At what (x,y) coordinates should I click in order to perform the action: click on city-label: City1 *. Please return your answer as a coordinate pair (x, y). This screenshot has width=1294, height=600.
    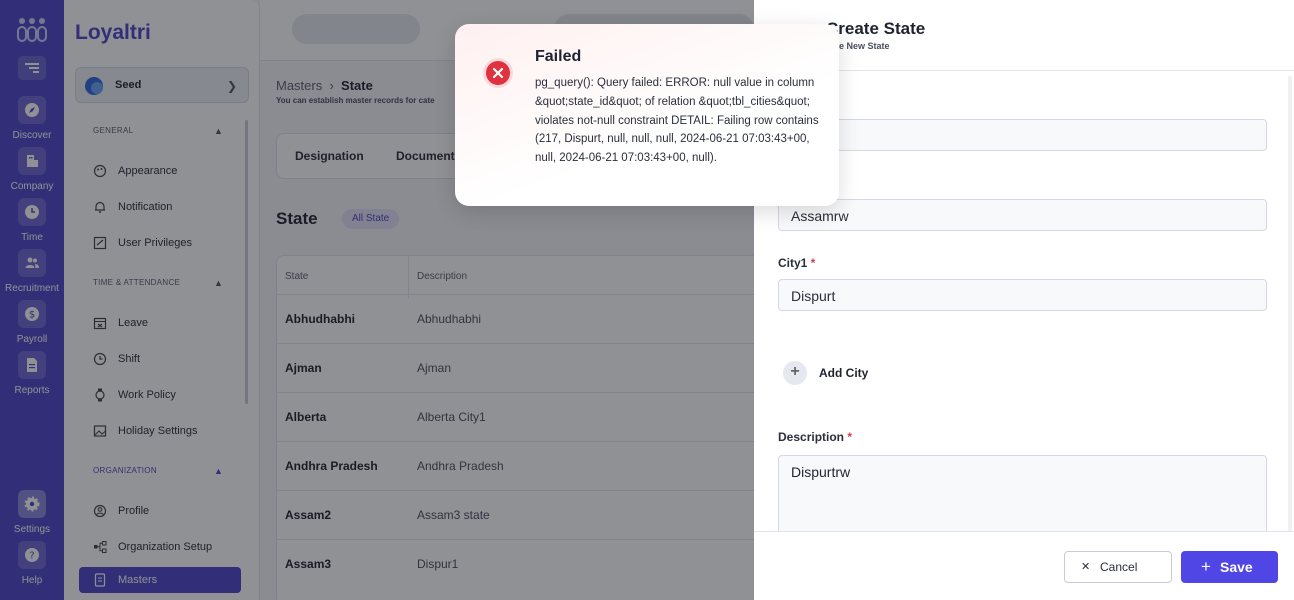
    Looking at the image, I should click on (796, 263).